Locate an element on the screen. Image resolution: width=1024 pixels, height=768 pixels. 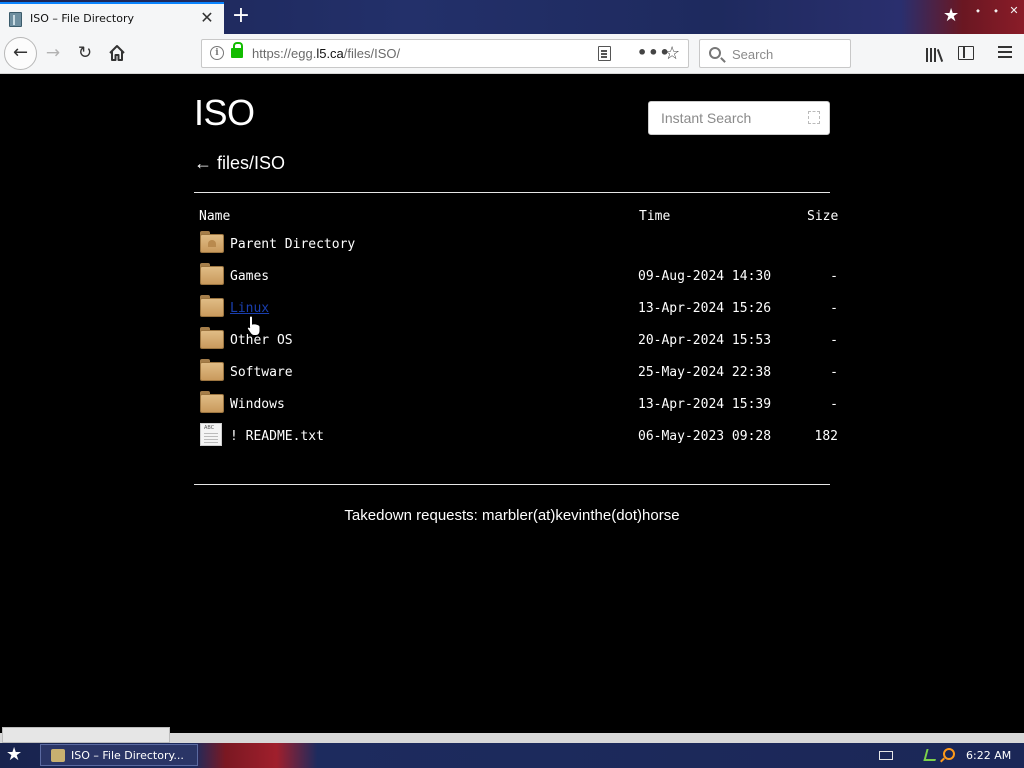
sidebar-icon is located at coordinates (966, 53).